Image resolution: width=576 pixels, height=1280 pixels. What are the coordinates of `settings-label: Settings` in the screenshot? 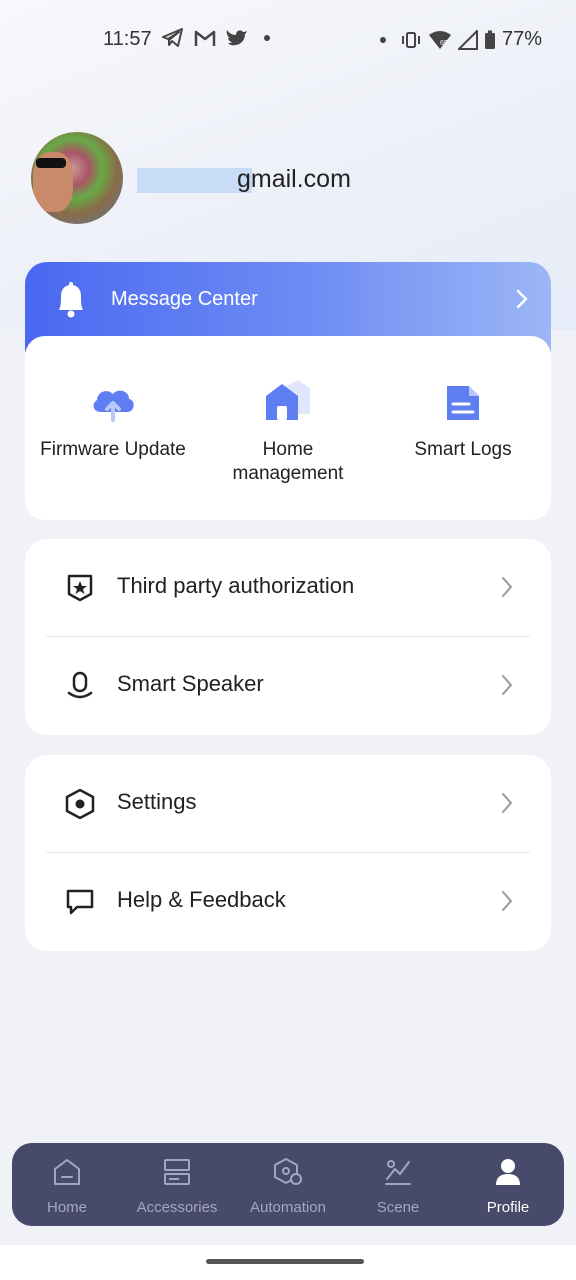 It's located at (157, 801).